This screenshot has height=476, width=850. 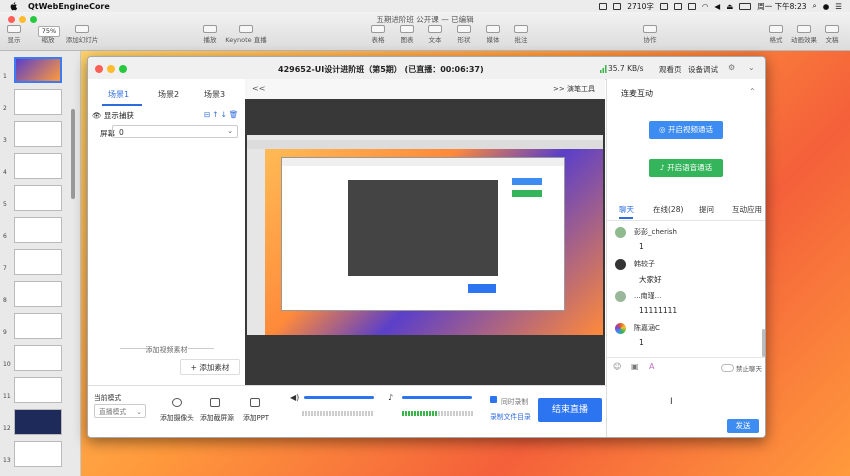 I want to click on navigator-scrollbar, so click(x=73, y=154).